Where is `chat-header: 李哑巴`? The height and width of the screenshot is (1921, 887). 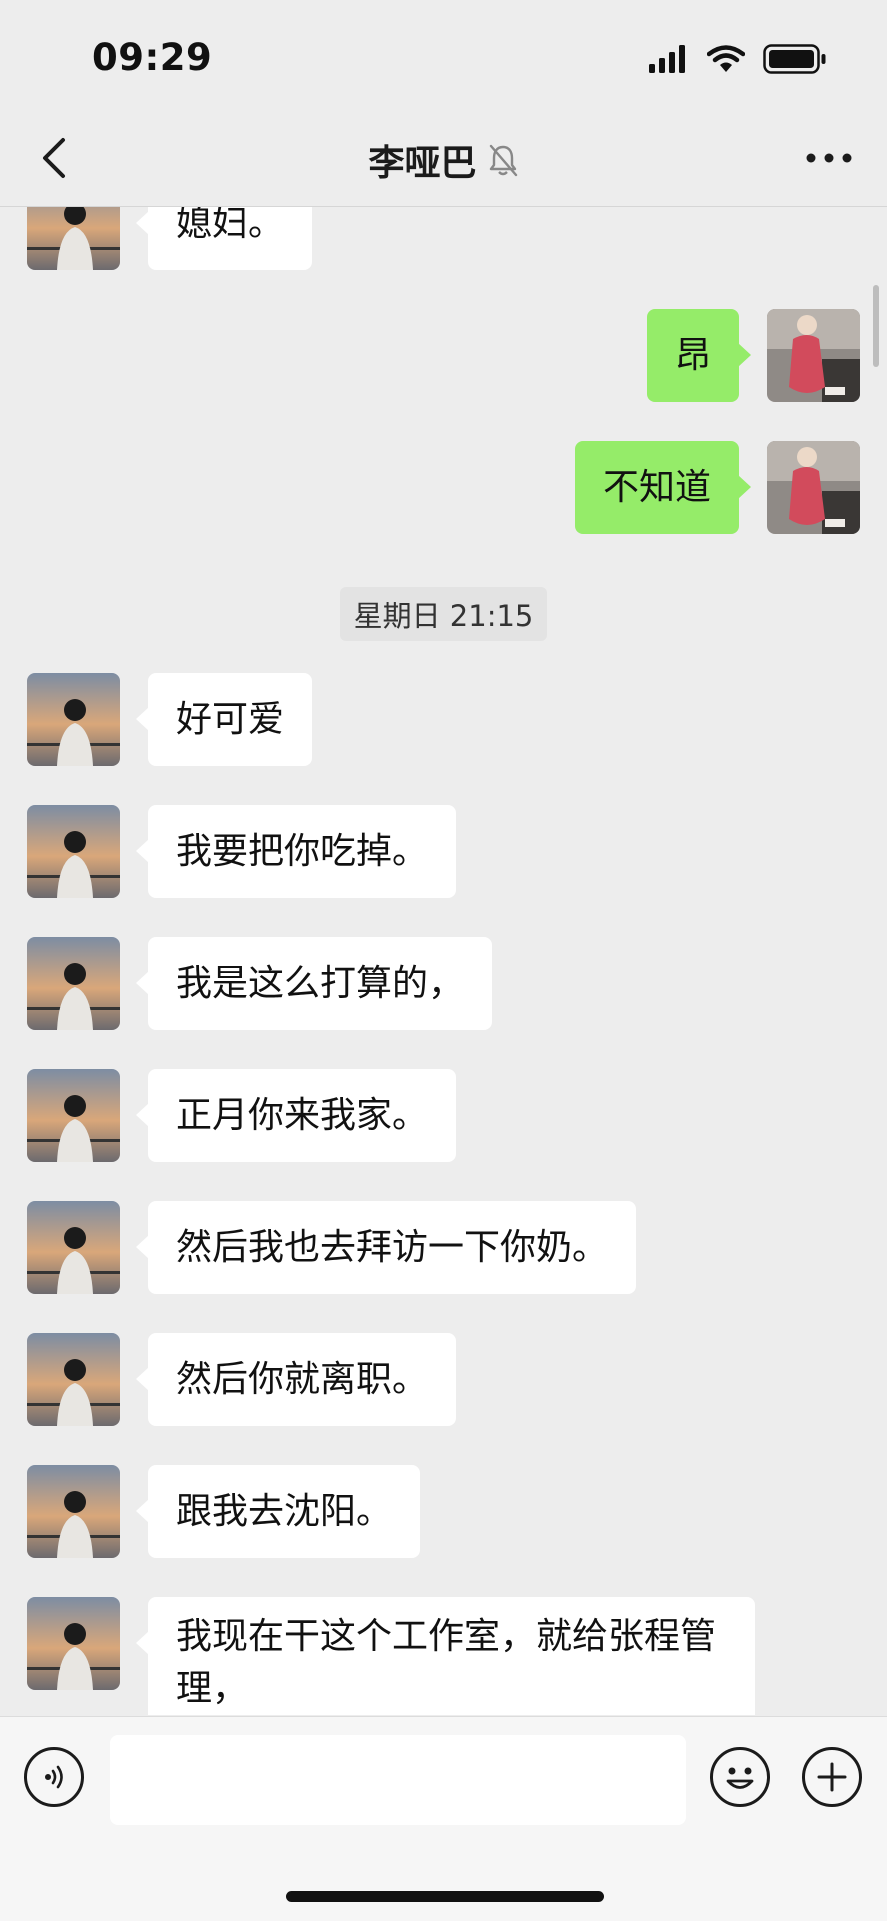 chat-header: 李哑巴 is located at coordinates (443, 158).